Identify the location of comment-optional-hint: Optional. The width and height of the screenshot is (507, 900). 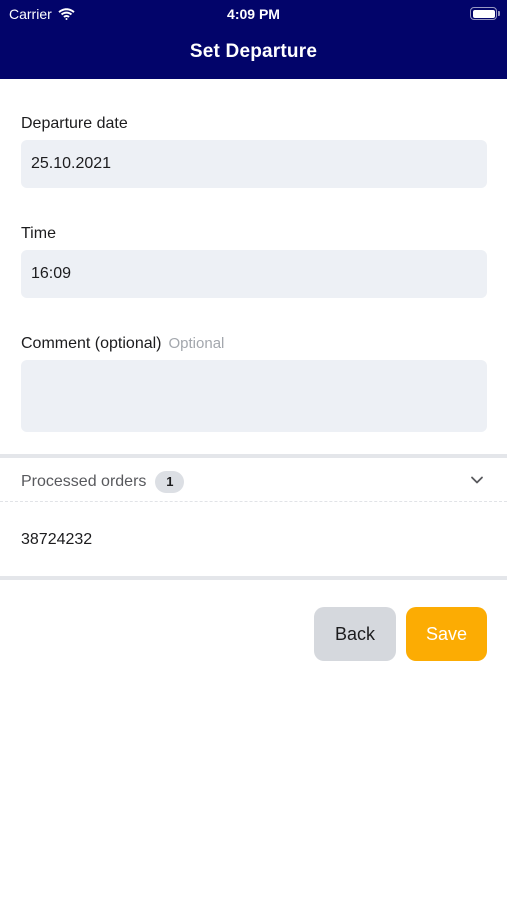
(196, 343).